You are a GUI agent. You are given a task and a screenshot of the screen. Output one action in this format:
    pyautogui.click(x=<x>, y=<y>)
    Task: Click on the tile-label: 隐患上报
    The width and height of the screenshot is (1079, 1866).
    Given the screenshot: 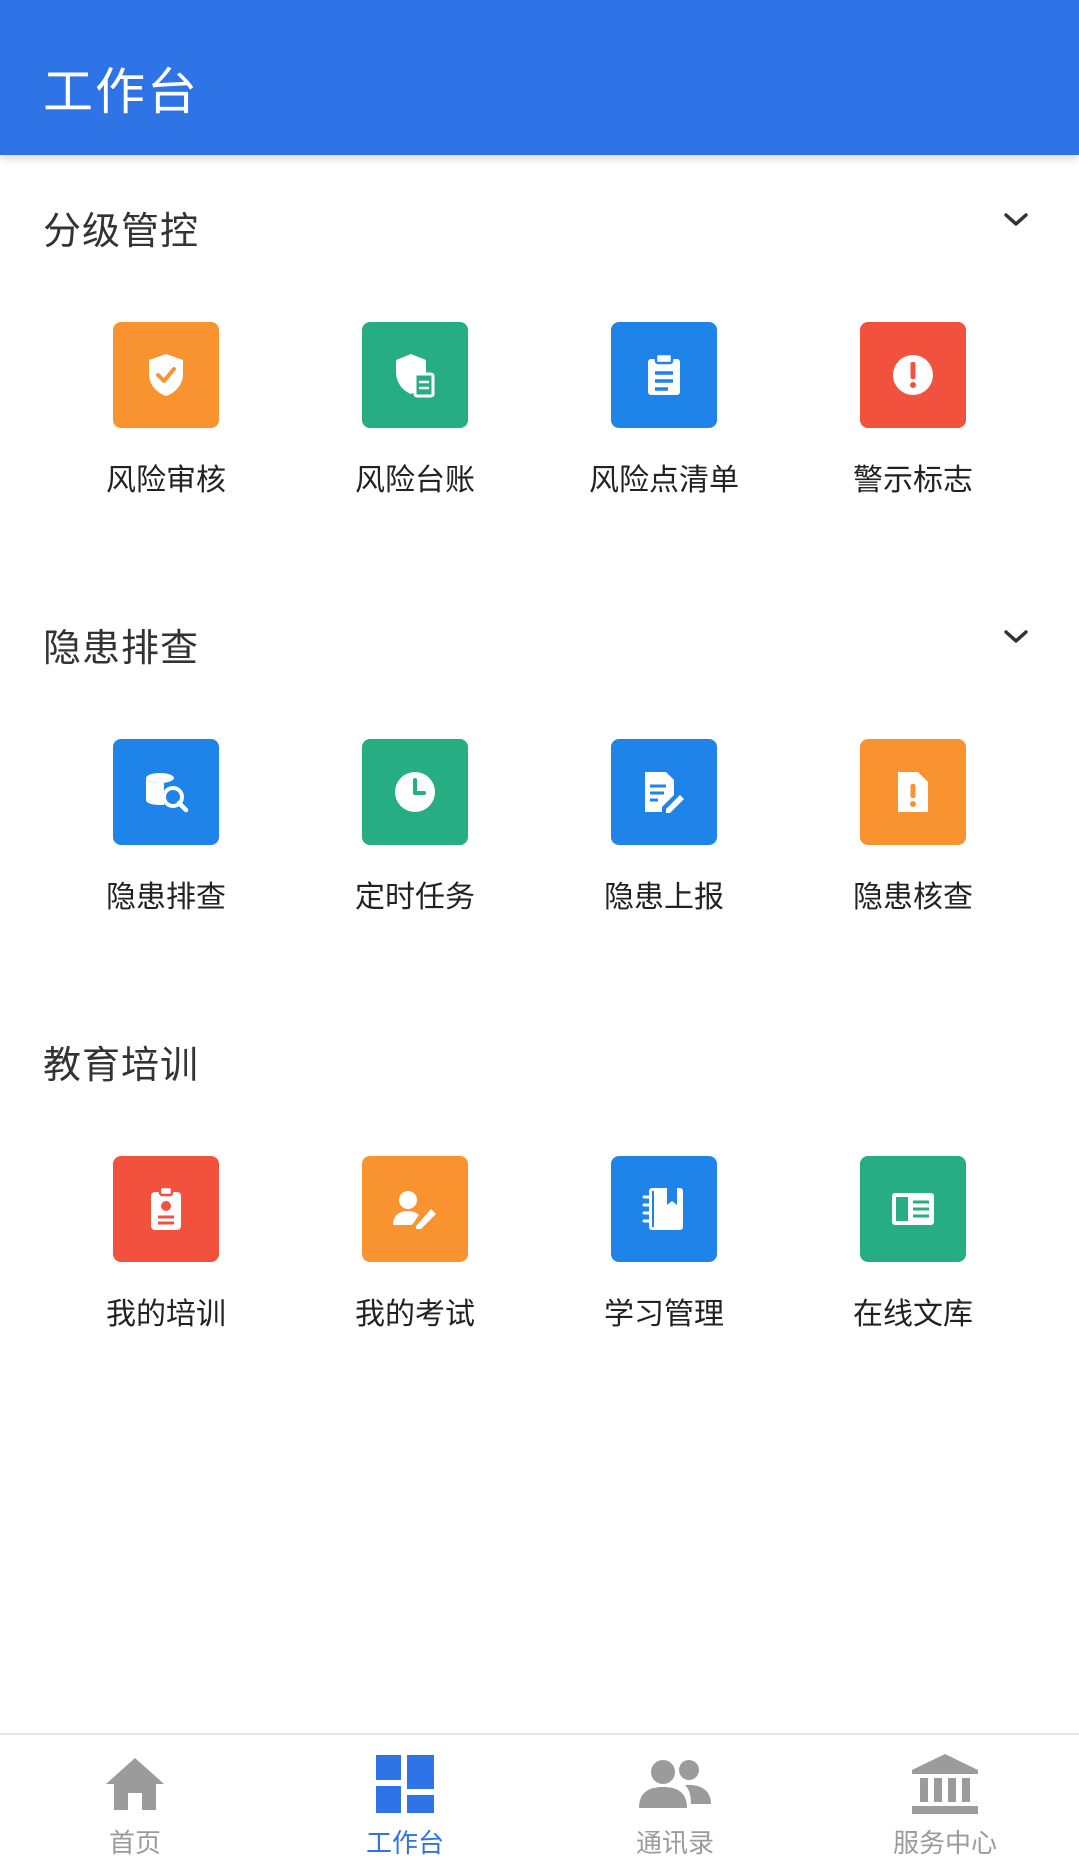 What is the action you would take?
    pyautogui.click(x=664, y=897)
    